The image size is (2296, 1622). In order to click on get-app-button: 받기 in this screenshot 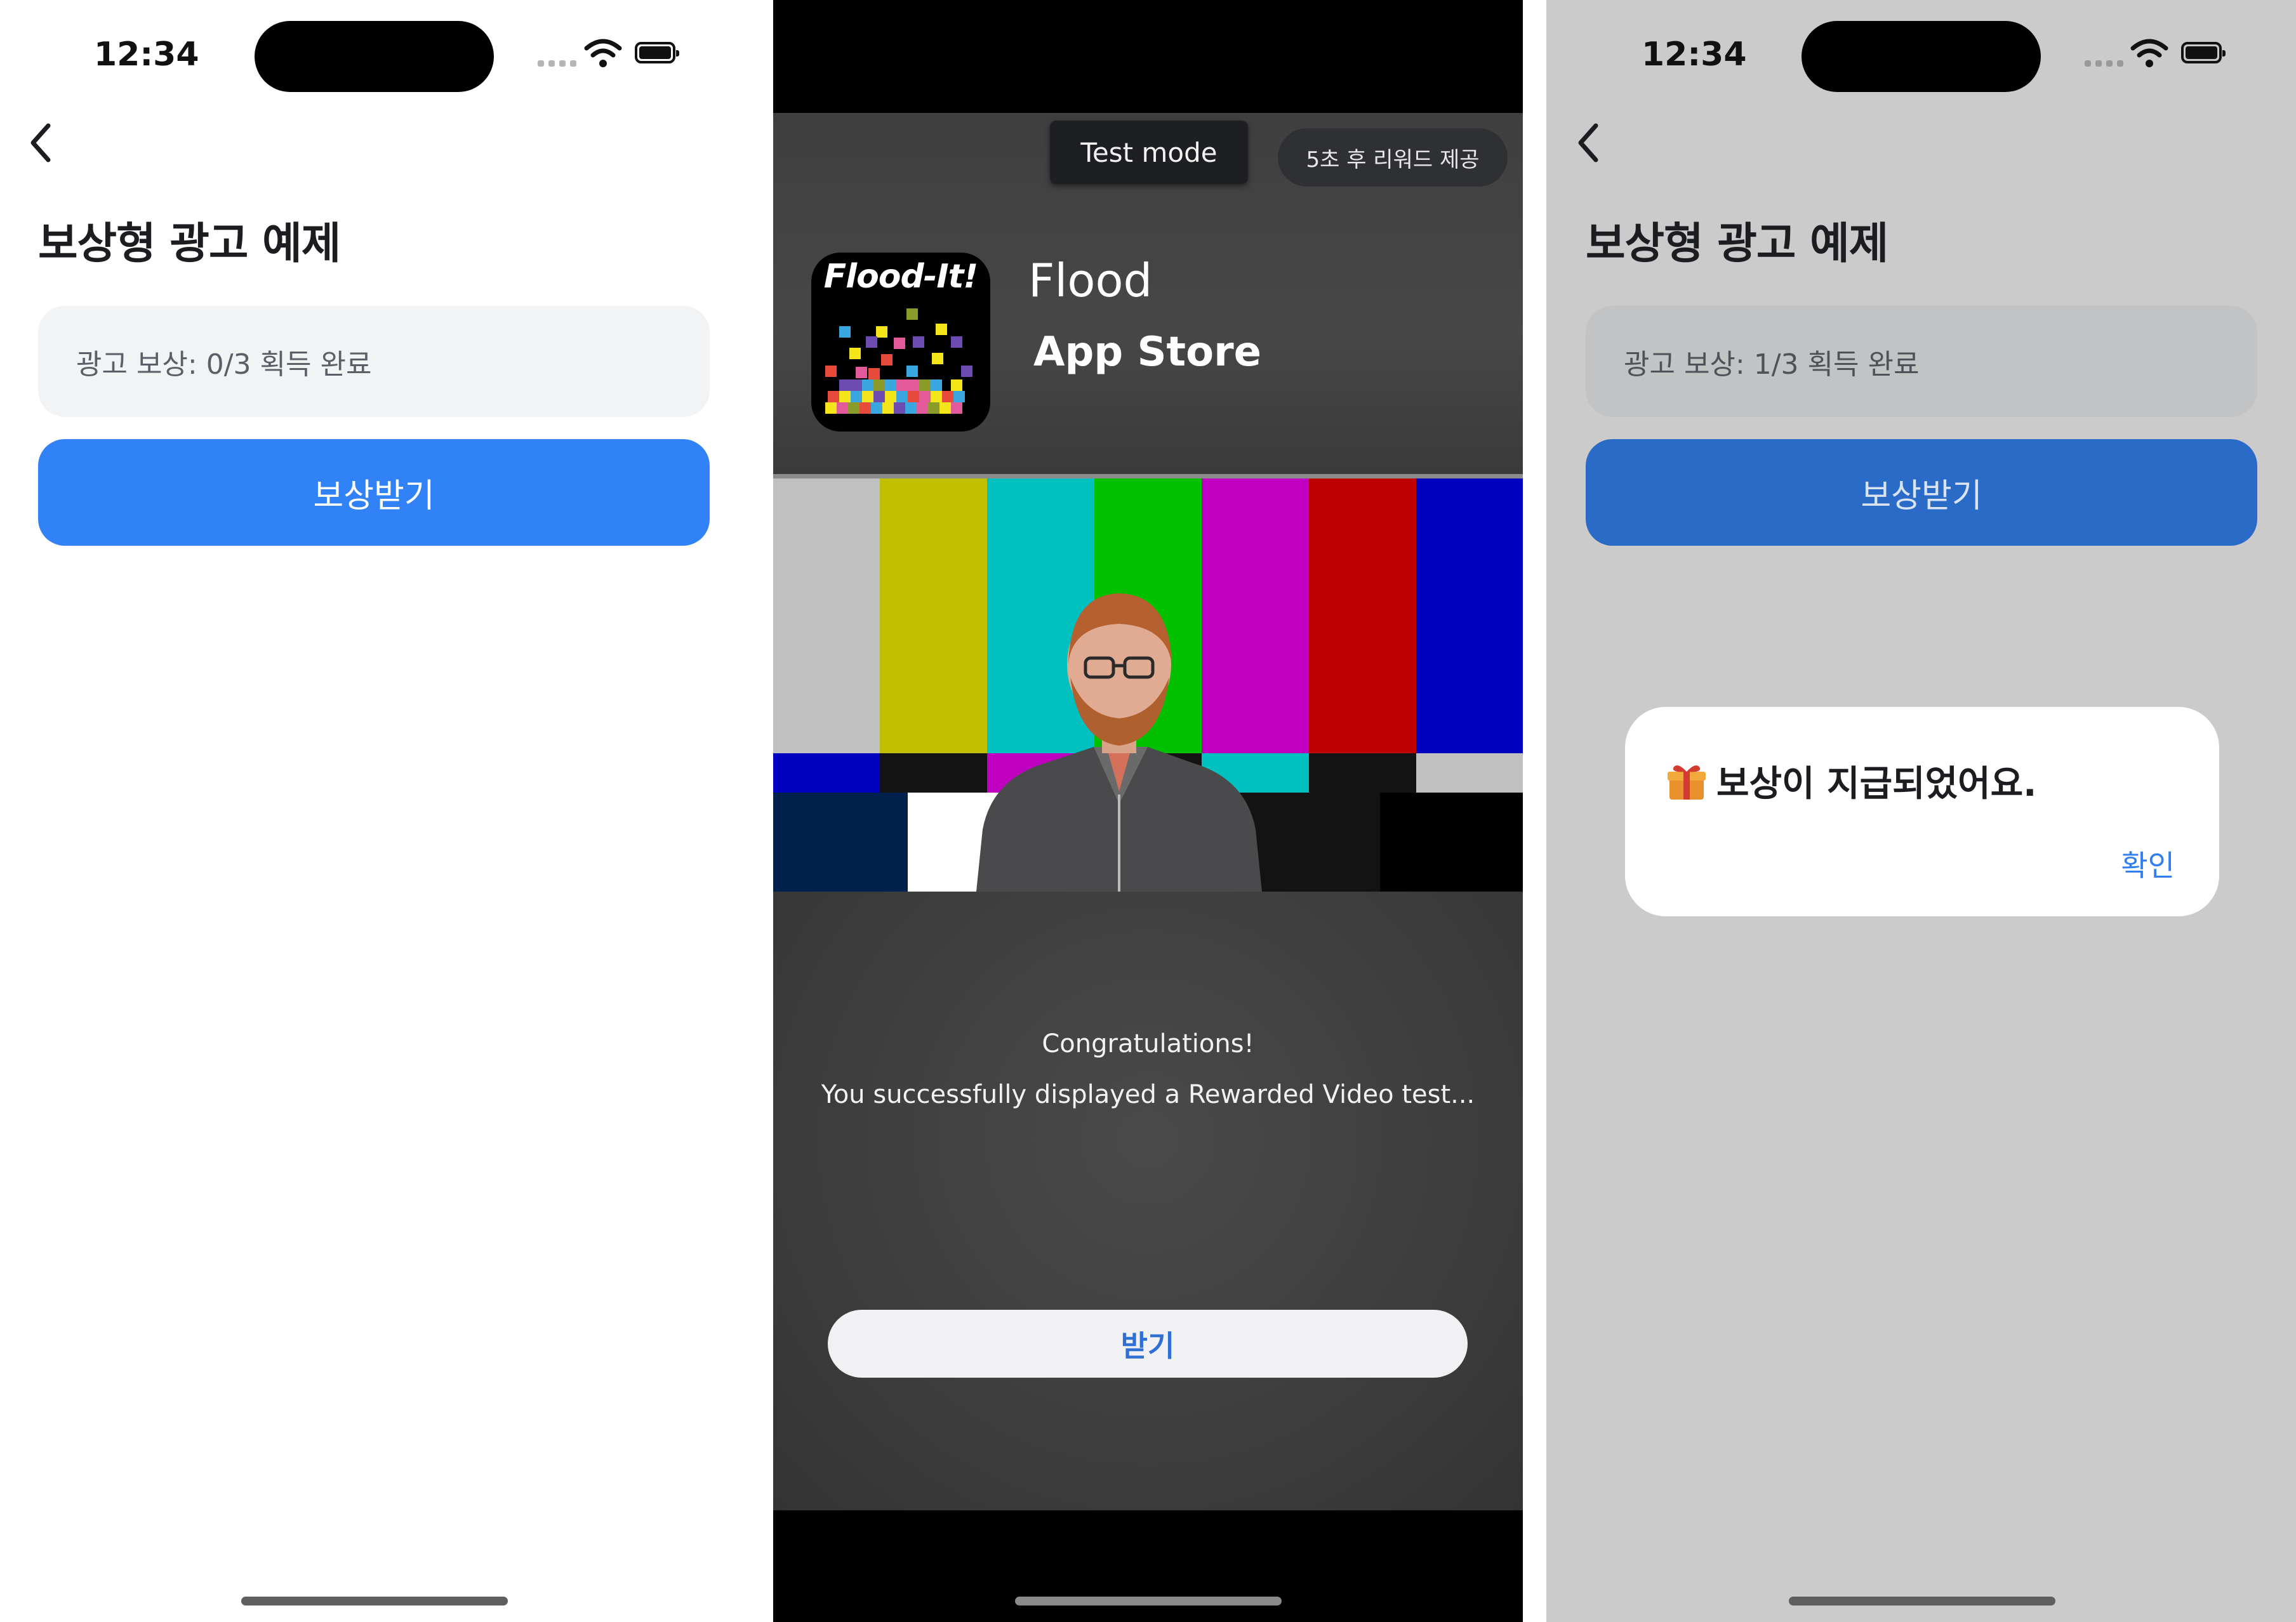, I will do `click(1148, 1344)`.